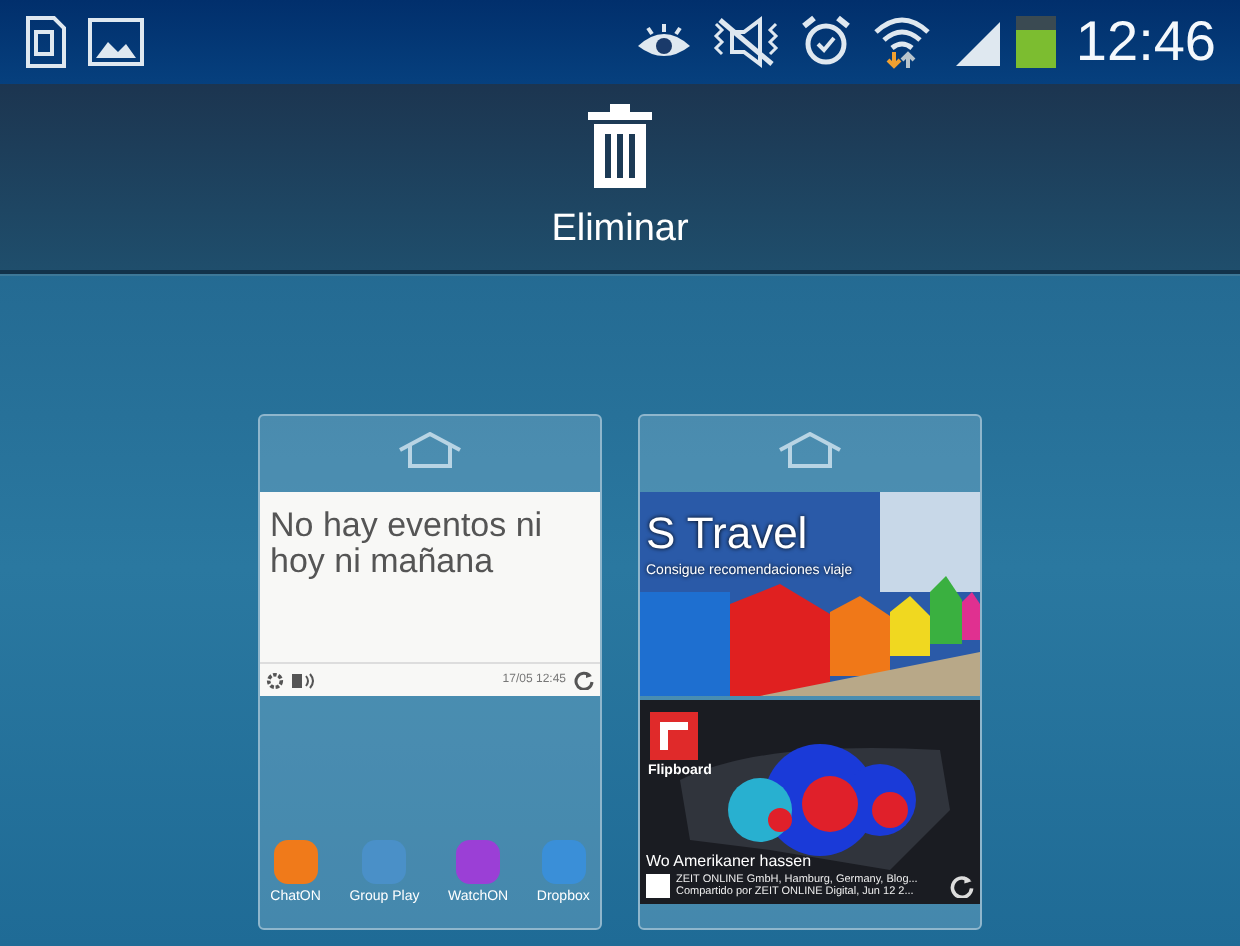  I want to click on image-icon, so click(116, 42).